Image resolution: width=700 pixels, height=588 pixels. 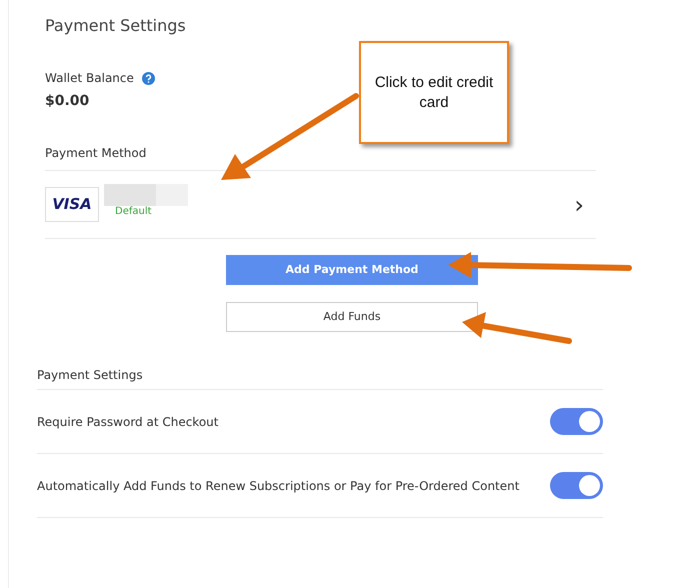 I want to click on setting-label: Require Password at Checkout, so click(x=127, y=422).